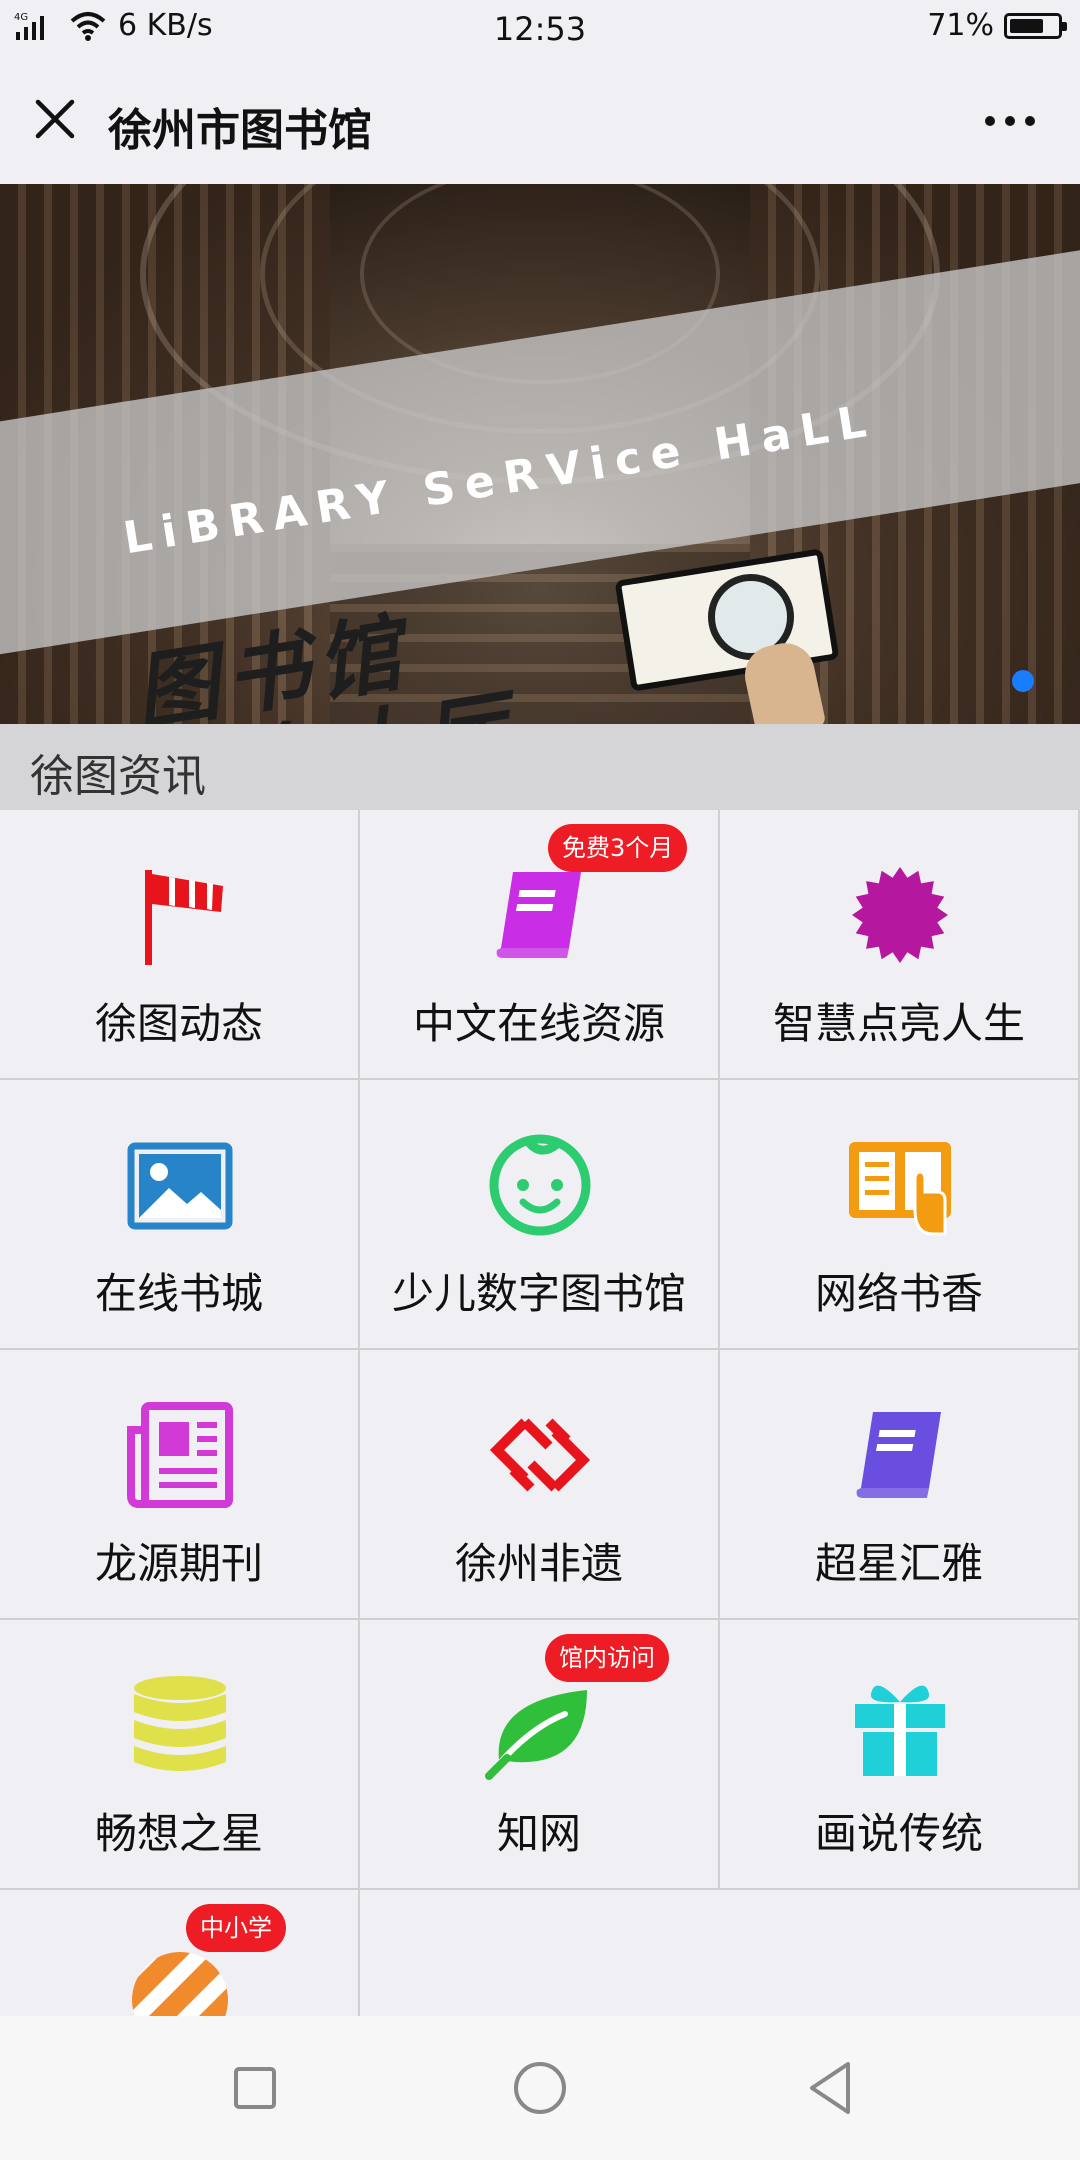  Describe the element at coordinates (997, 25) in the screenshot. I see `status-right: 71%` at that location.